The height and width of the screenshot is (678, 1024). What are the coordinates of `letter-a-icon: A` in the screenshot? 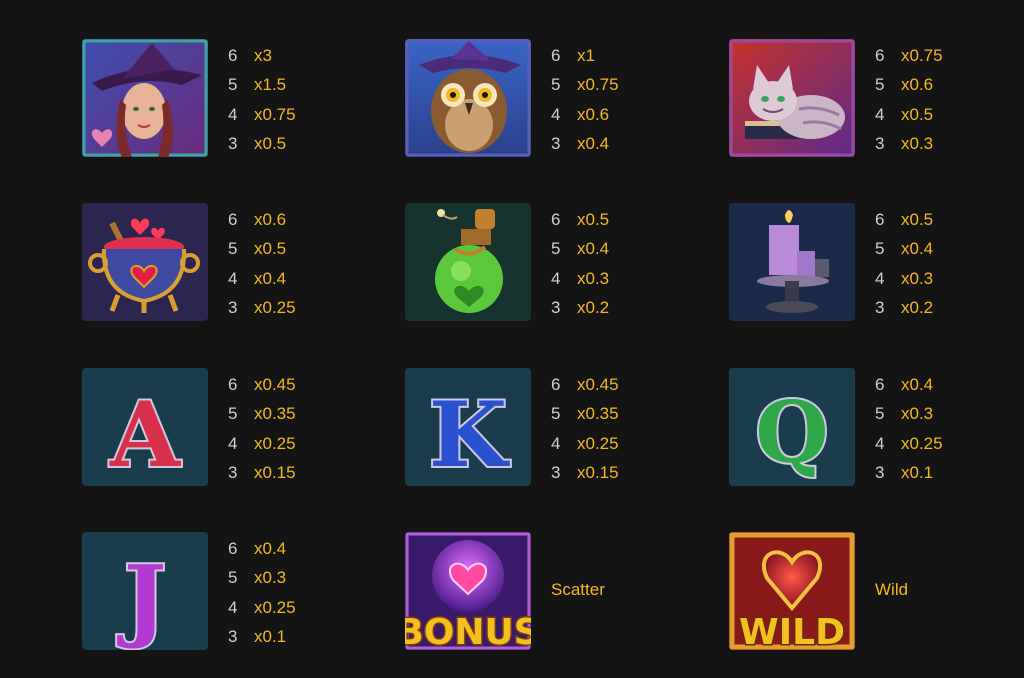 It's located at (145, 427).